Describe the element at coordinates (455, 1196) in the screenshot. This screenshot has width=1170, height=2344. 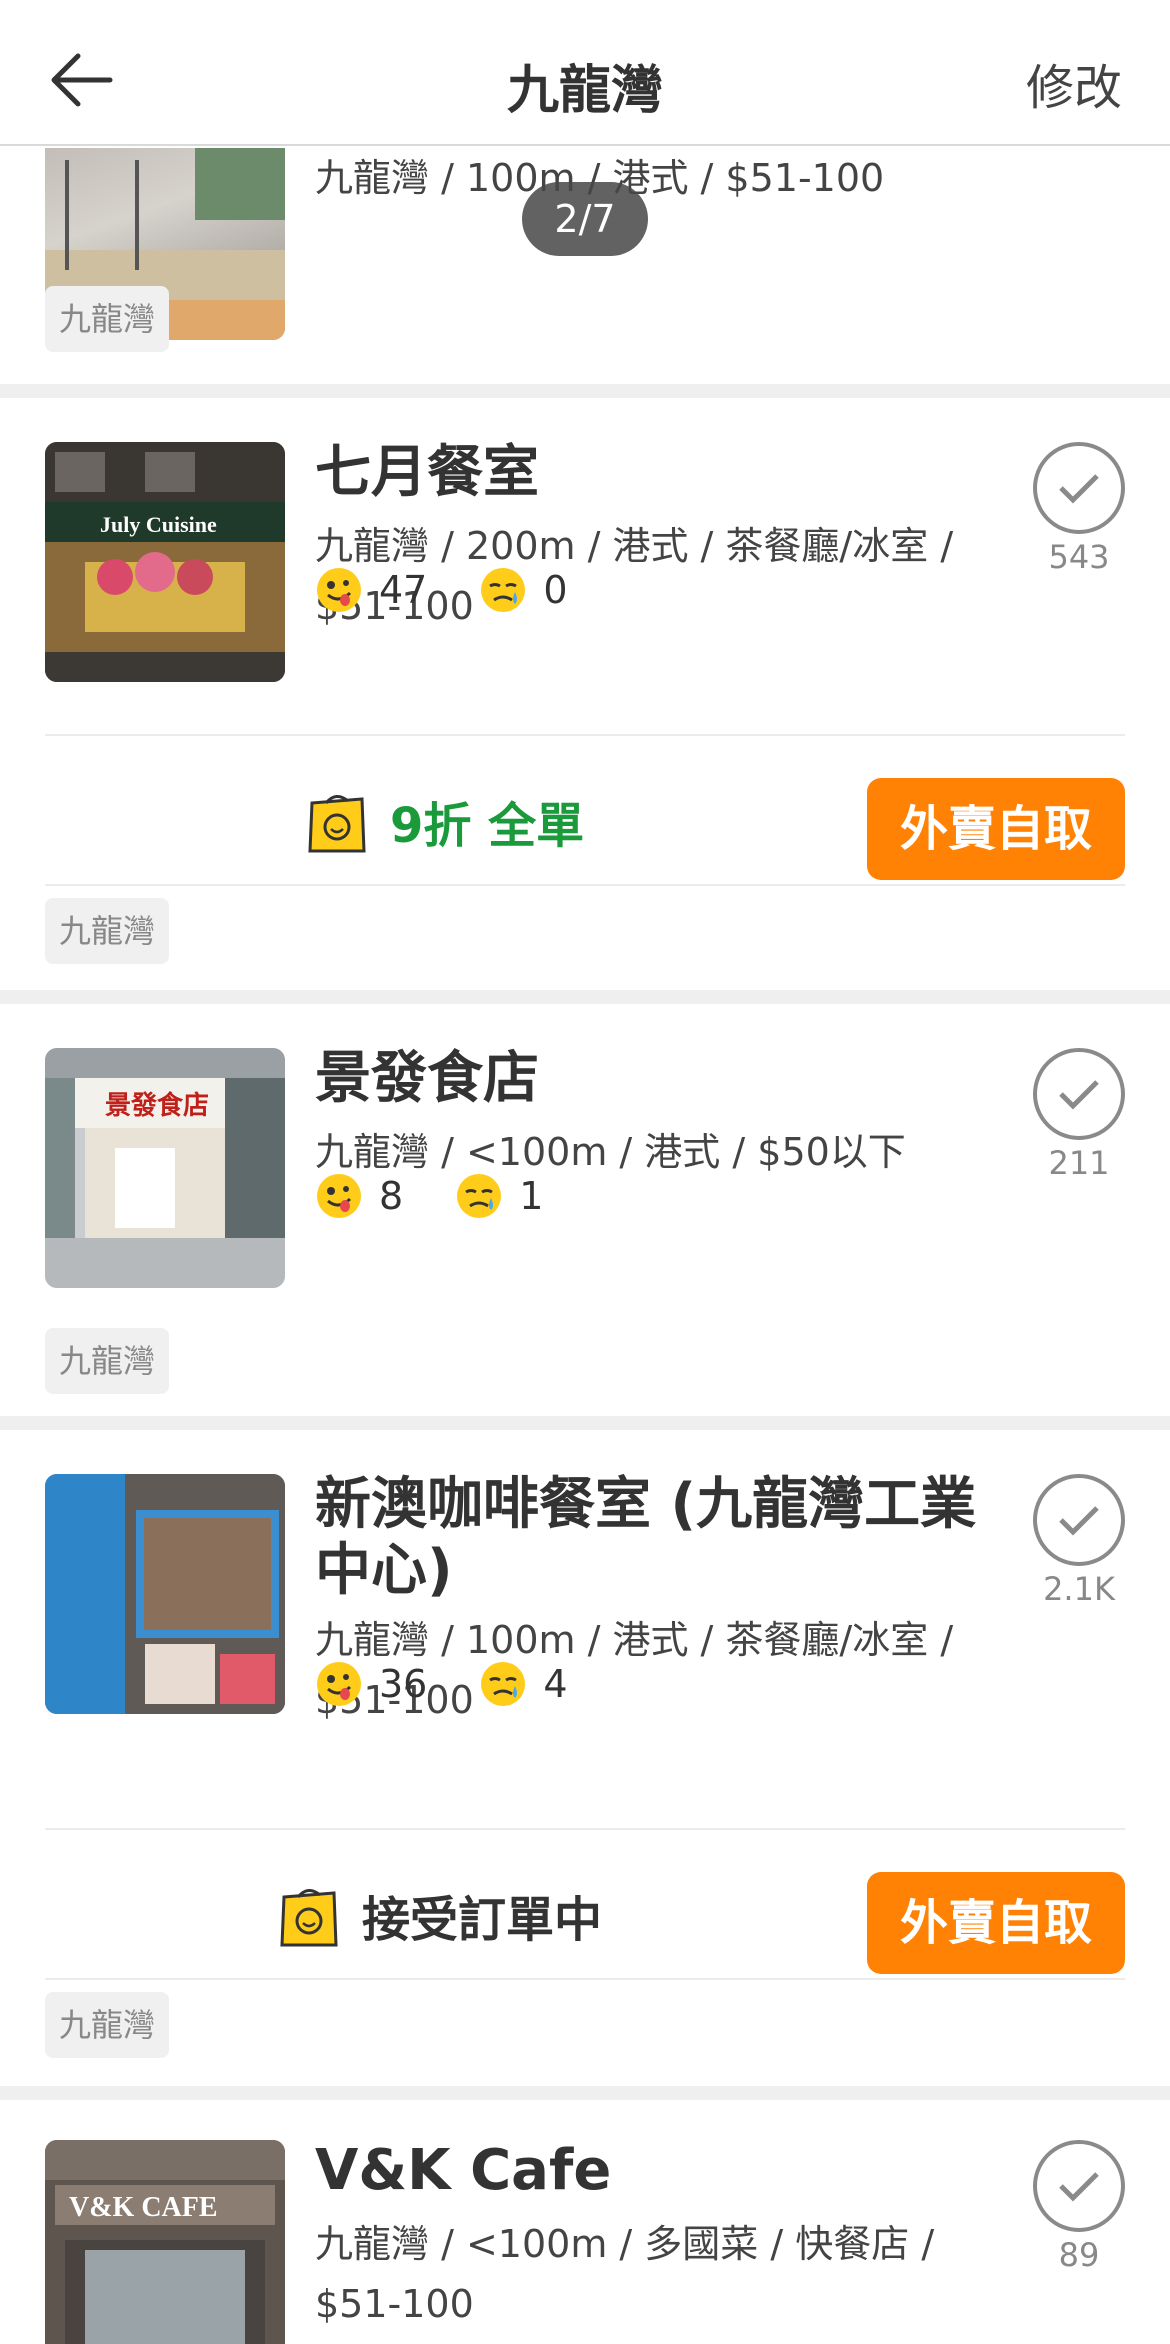
I see `rating-row: 8 1` at that location.